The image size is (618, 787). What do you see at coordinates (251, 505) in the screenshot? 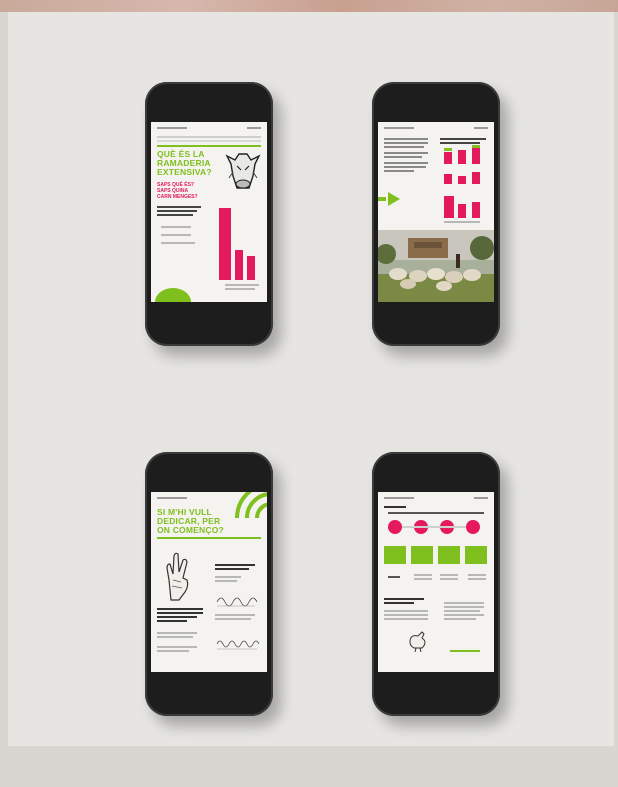
I see `green-arcs-decoration` at bounding box center [251, 505].